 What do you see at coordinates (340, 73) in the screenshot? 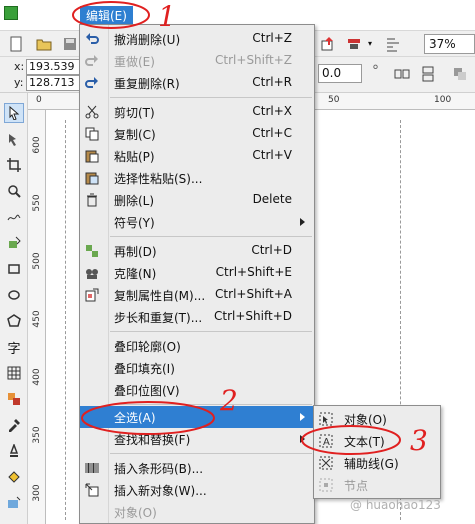
I see `rotation-angle-field: 0.0` at bounding box center [340, 73].